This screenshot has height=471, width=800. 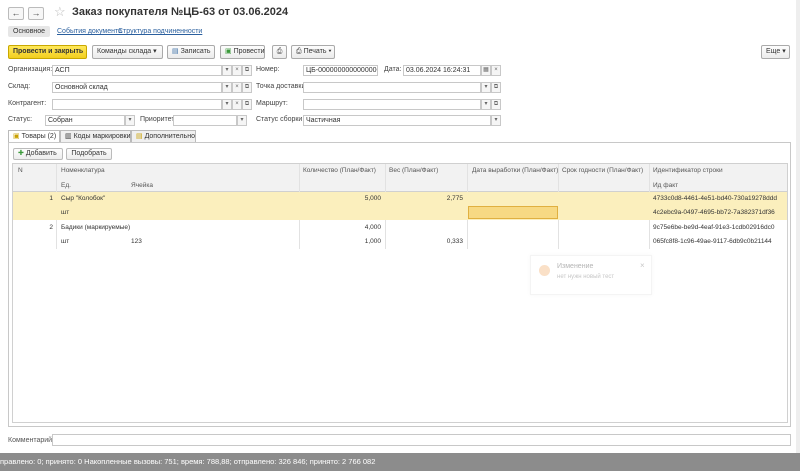 What do you see at coordinates (280, 119) in the screenshot?
I see `assembly-status-label: Статус сборки:` at bounding box center [280, 119].